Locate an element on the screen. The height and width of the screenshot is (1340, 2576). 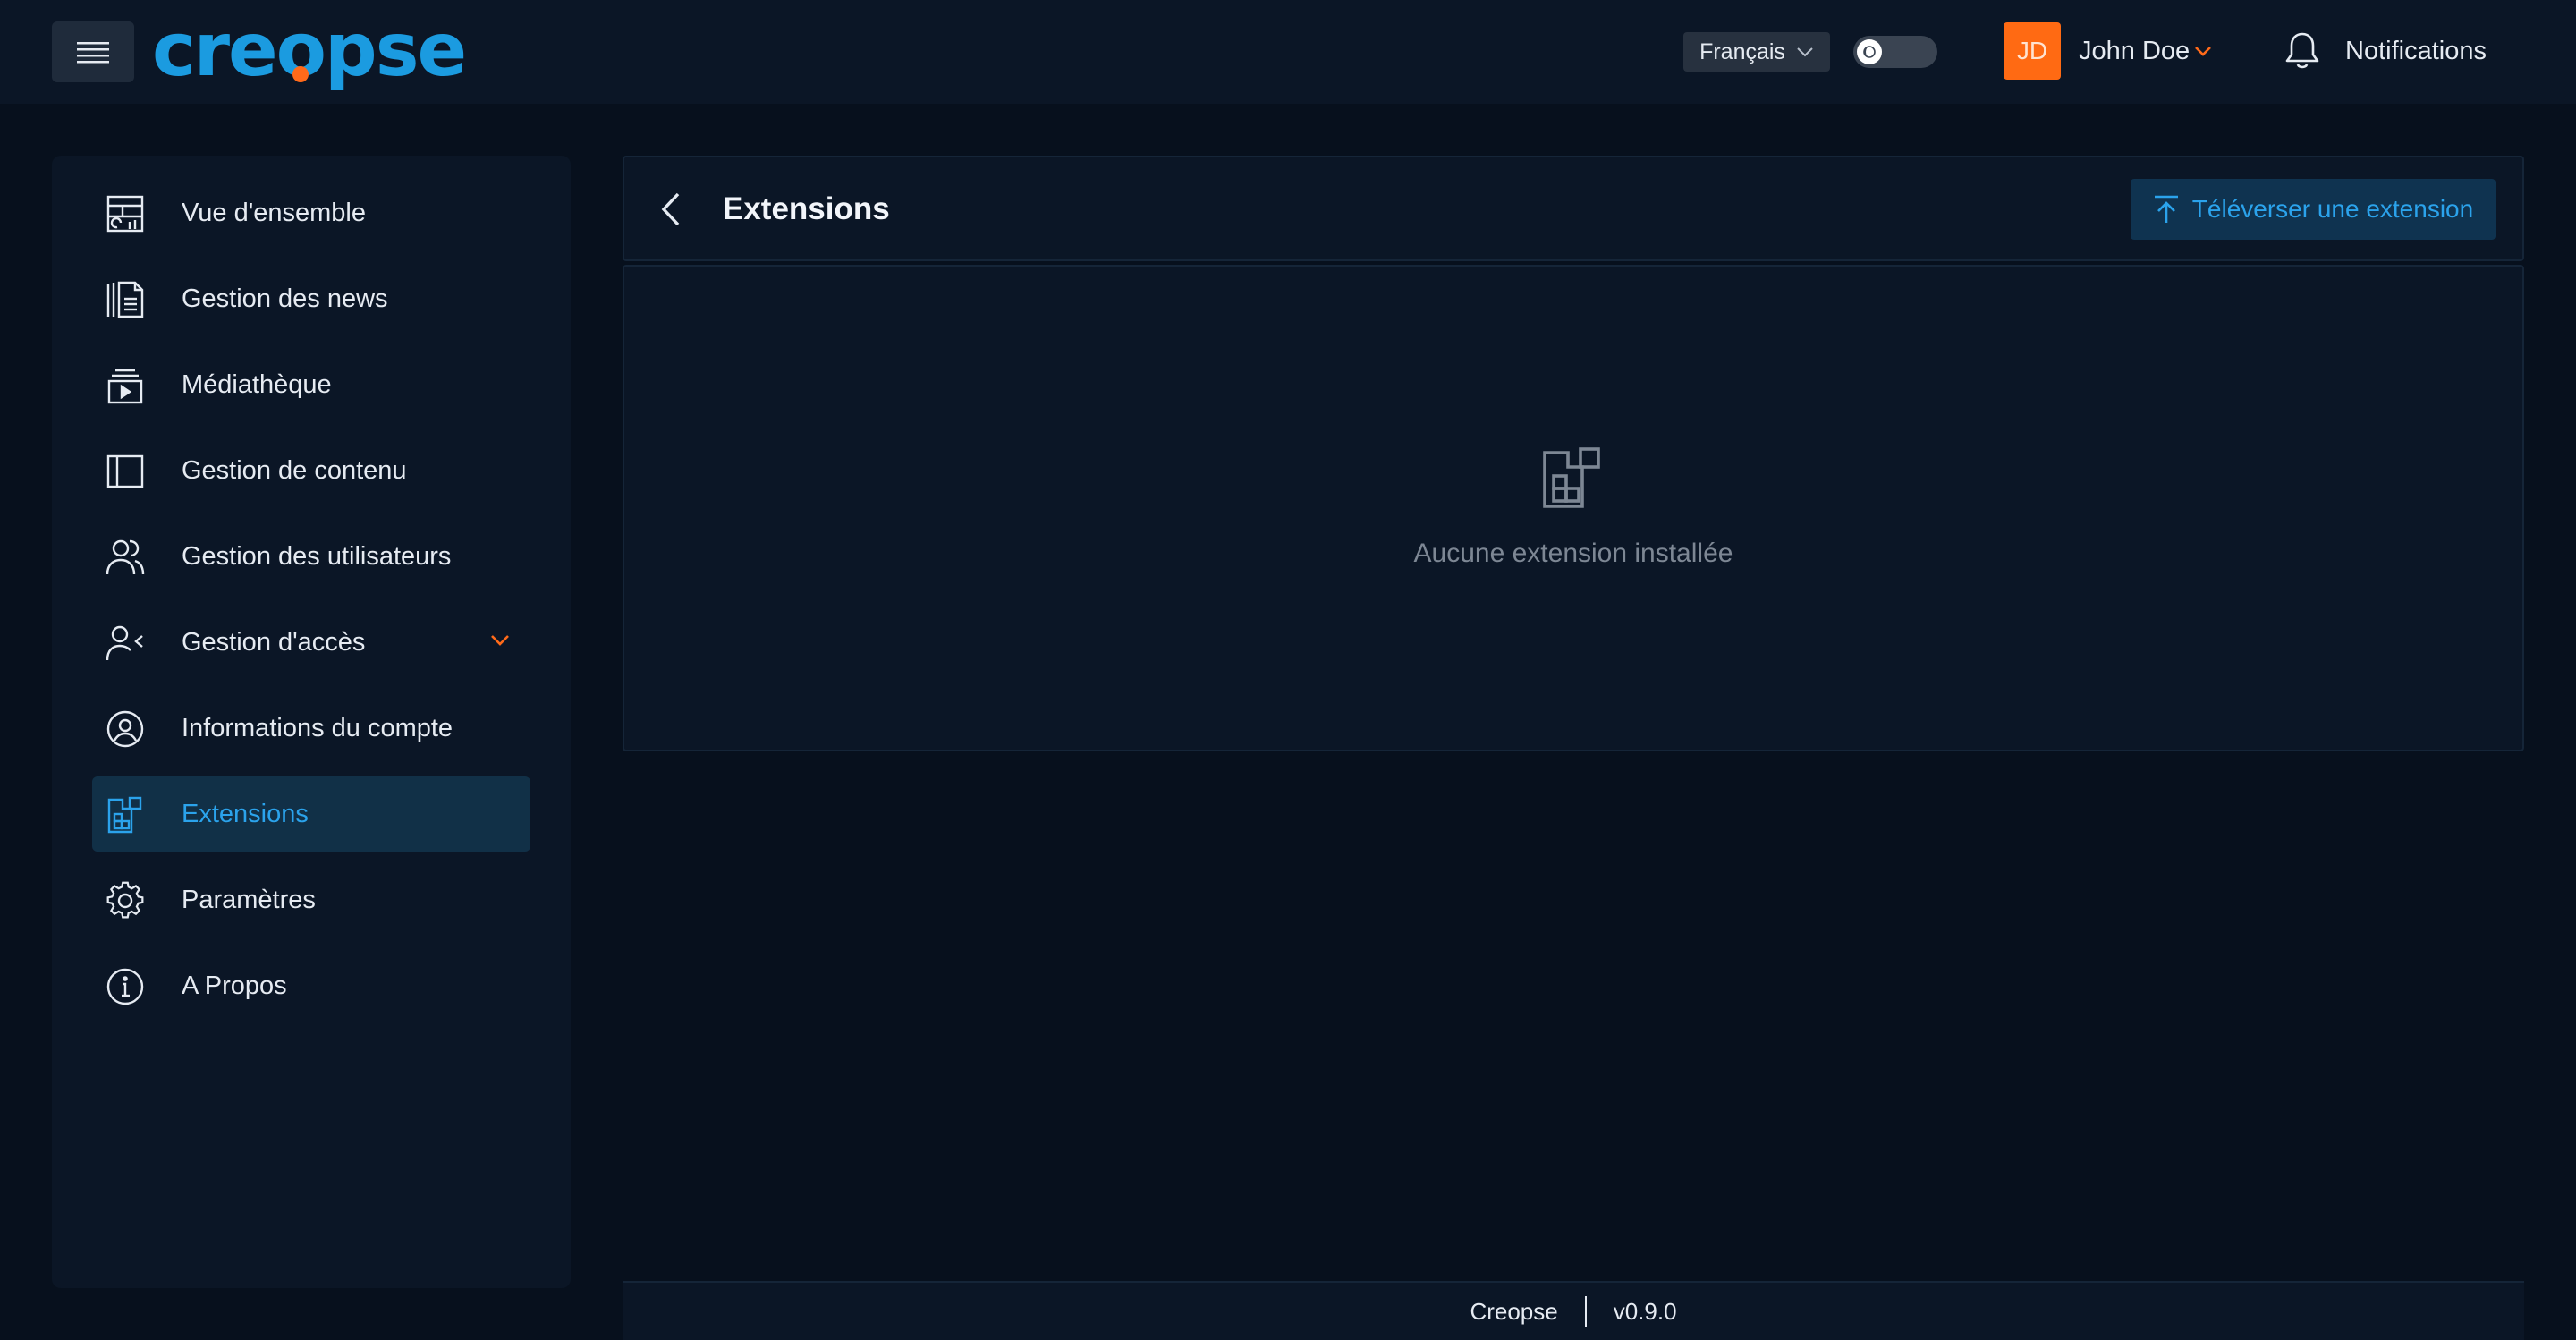
upload-extension-button: Téléverser une extension is located at coordinates (2313, 209).